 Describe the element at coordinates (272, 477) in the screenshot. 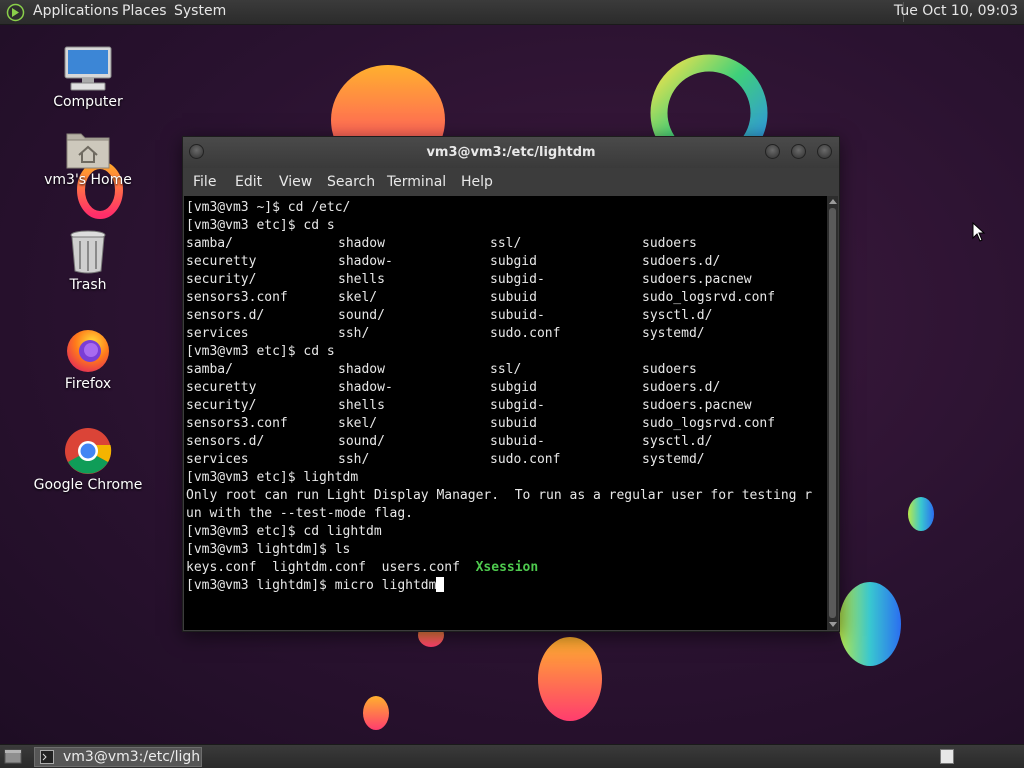

I see `terminal-text: [vm3@vm3 etc]$ lightdm` at that location.